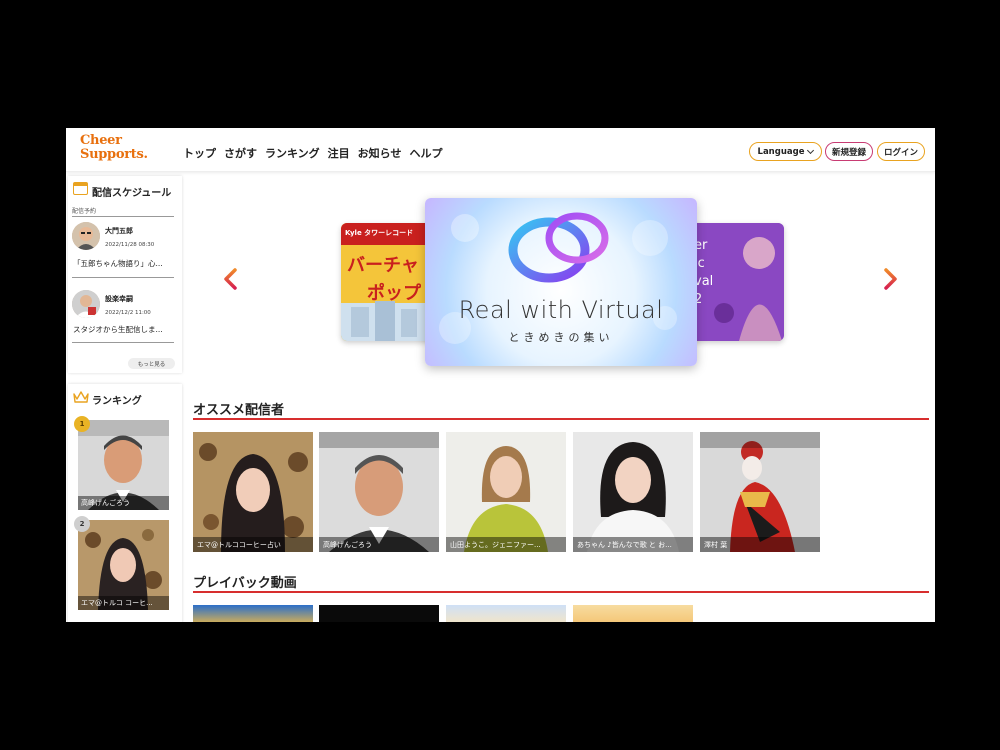 This screenshot has width=1000, height=750. What do you see at coordinates (128, 313) in the screenshot?
I see `schedule-item-date: 2022/12/2 11:00` at bounding box center [128, 313].